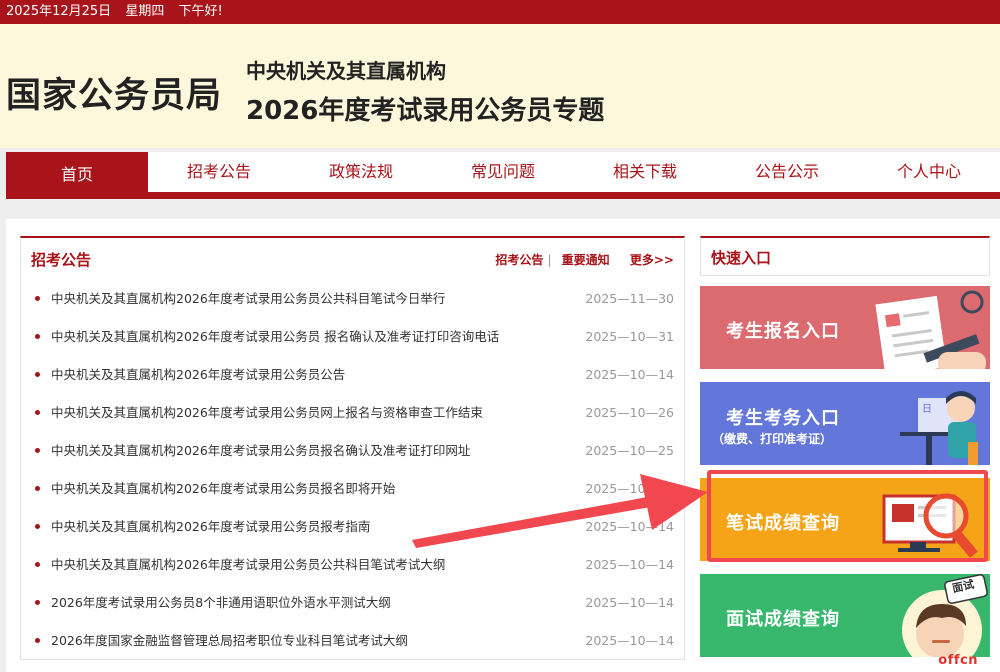 This screenshot has width=1000, height=672. I want to click on watermark: offcn, so click(958, 660).